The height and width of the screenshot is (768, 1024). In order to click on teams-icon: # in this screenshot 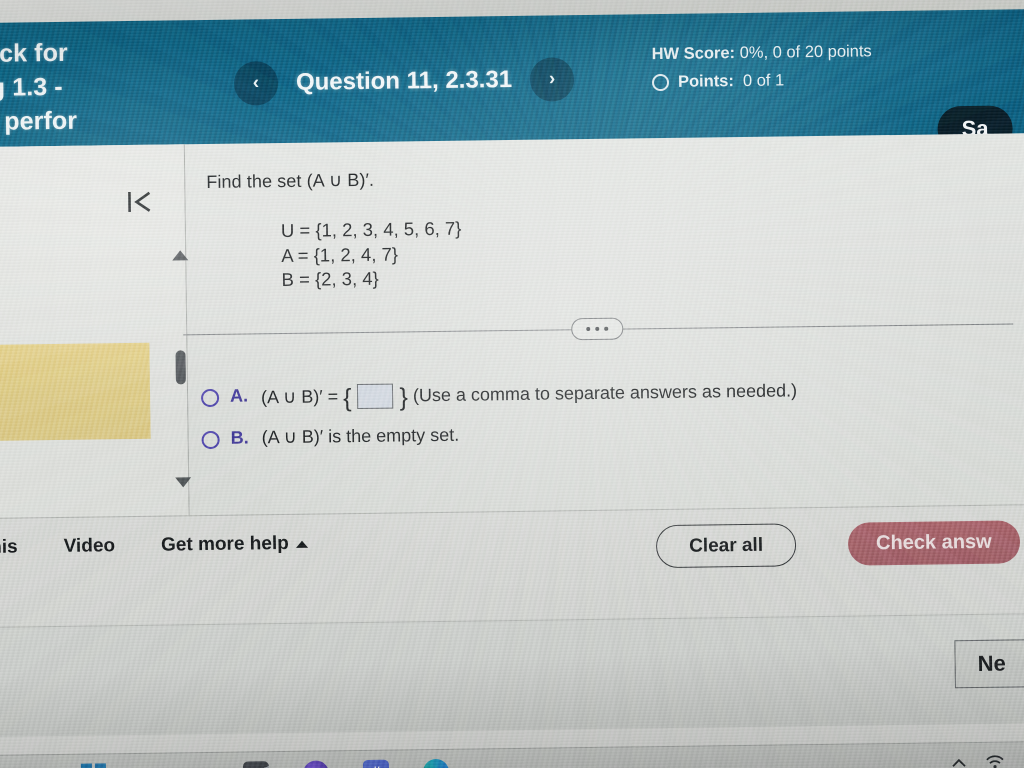, I will do `click(376, 763)`.